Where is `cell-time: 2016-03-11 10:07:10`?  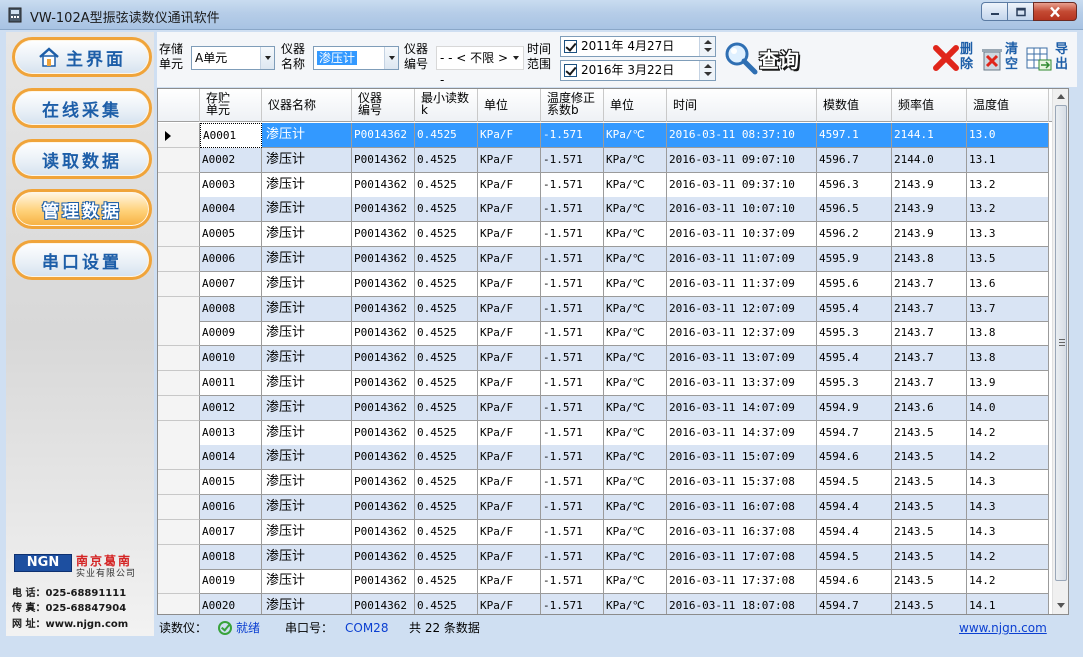
cell-time: 2016-03-11 10:07:10 is located at coordinates (742, 210).